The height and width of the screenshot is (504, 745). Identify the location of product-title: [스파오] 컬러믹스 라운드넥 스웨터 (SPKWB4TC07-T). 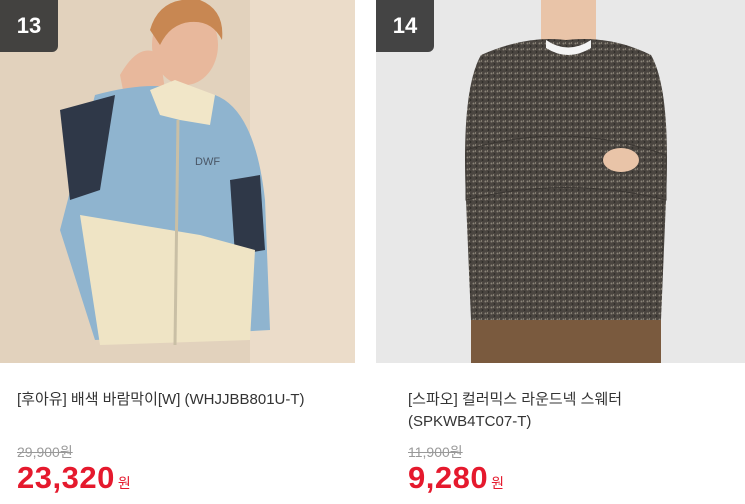
(560, 411).